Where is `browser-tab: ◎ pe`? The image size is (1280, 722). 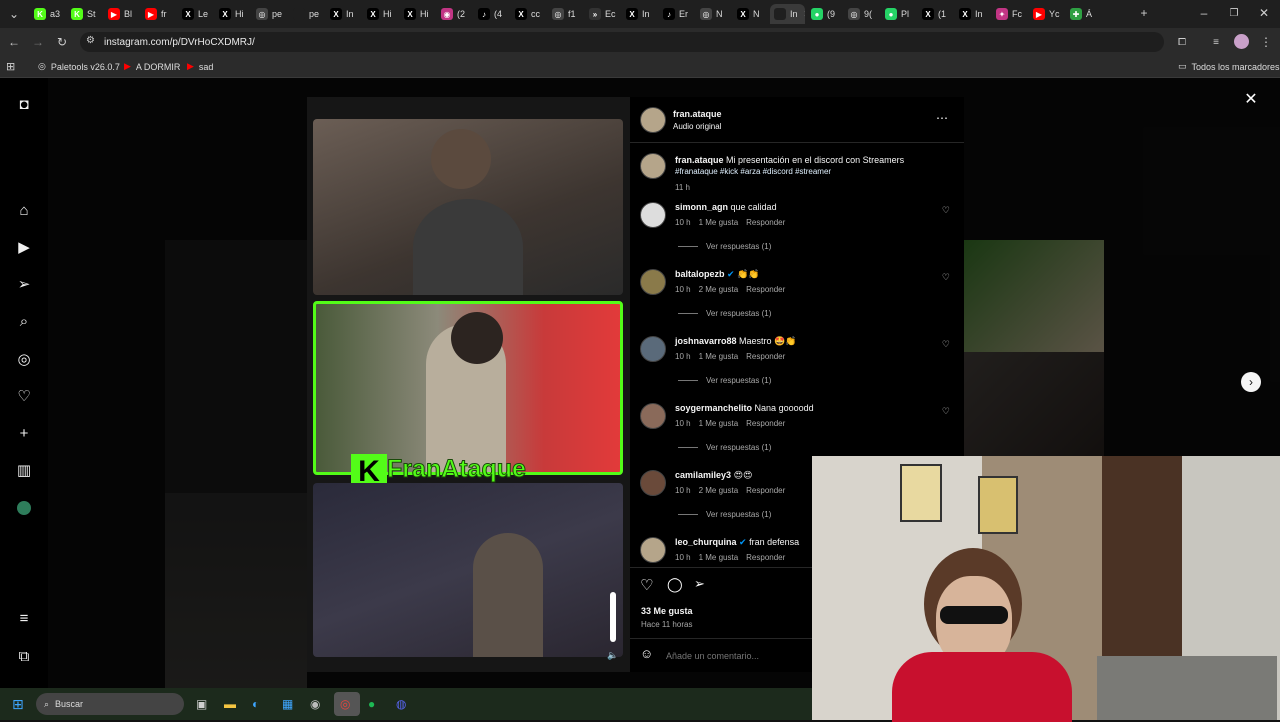 browser-tab: ◎ pe is located at coordinates (269, 14).